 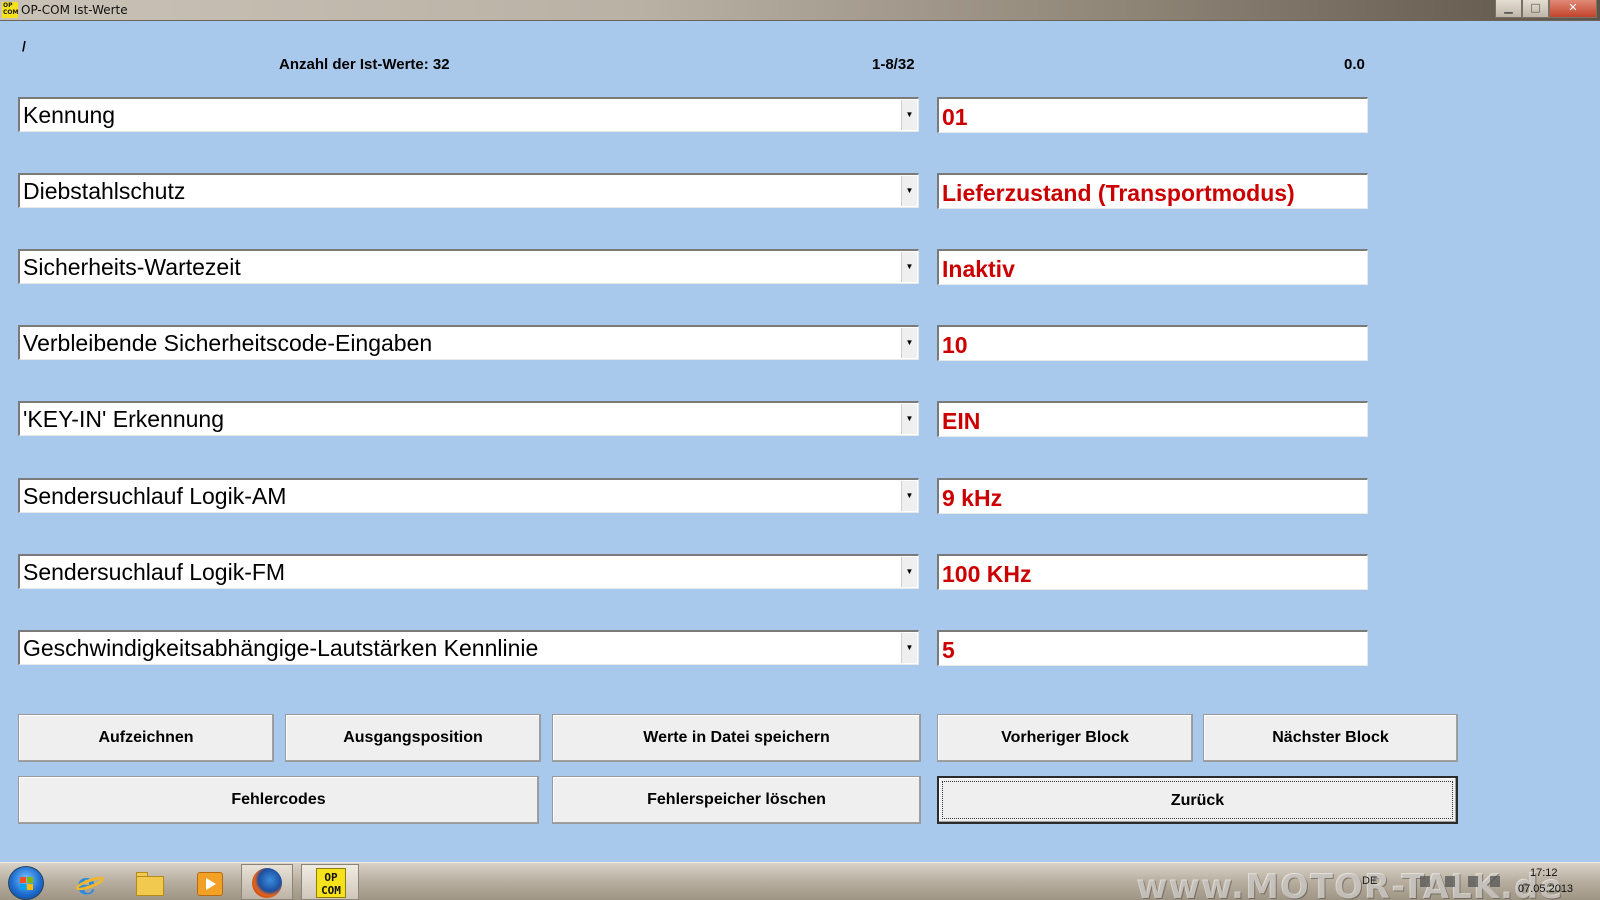 What do you see at coordinates (1535, 9) in the screenshot?
I see `maximize-button: □` at bounding box center [1535, 9].